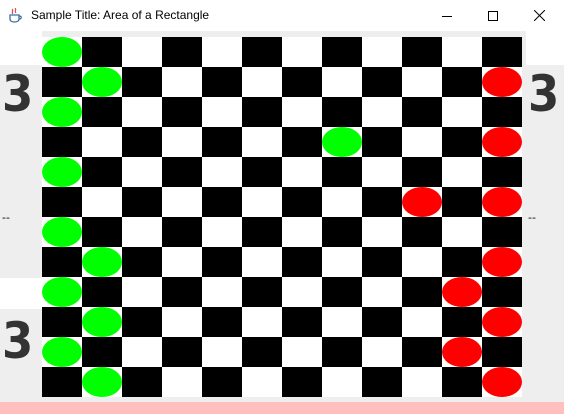  Describe the element at coordinates (493, 15) in the screenshot. I see `maximize-button` at that location.